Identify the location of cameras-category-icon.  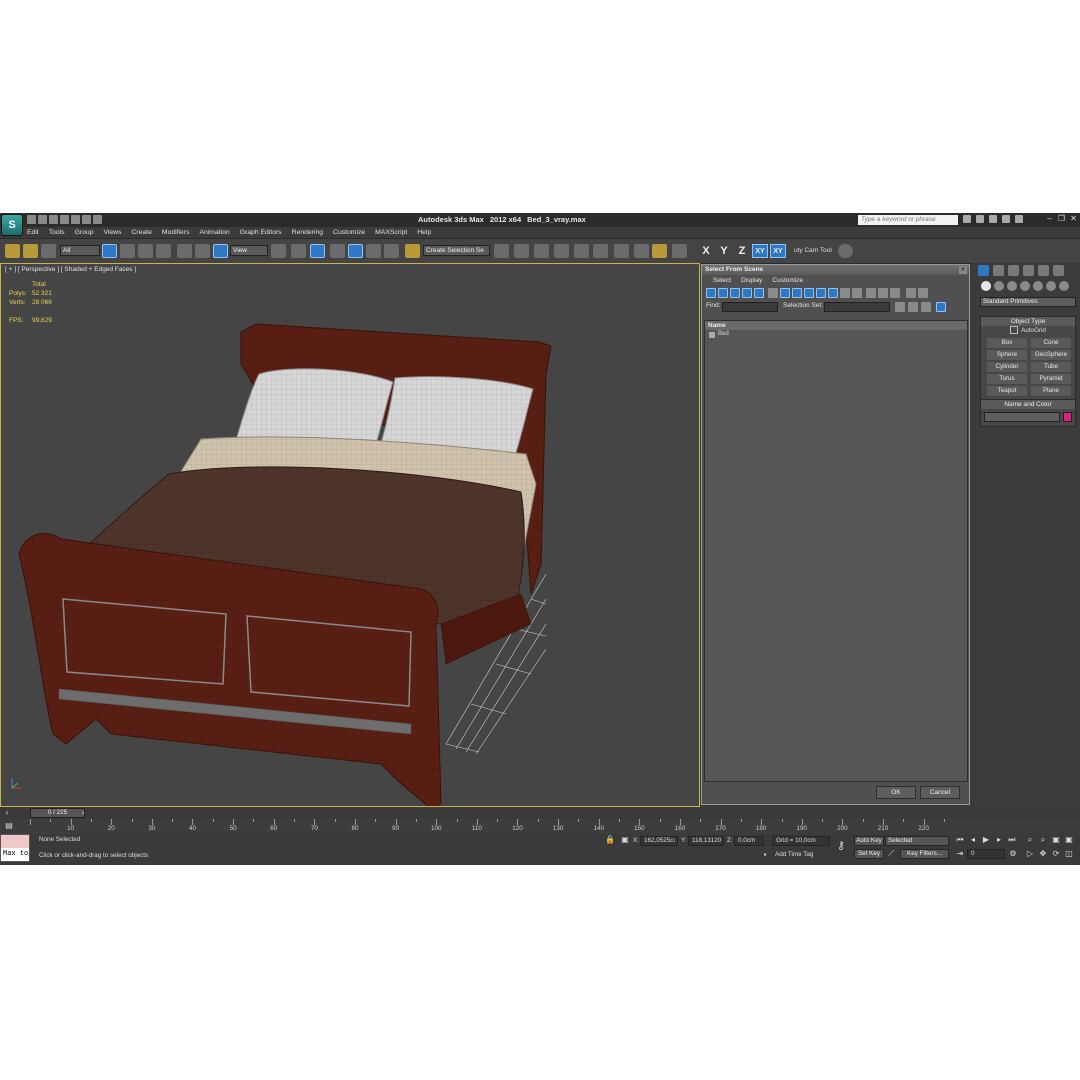
(1025, 286).